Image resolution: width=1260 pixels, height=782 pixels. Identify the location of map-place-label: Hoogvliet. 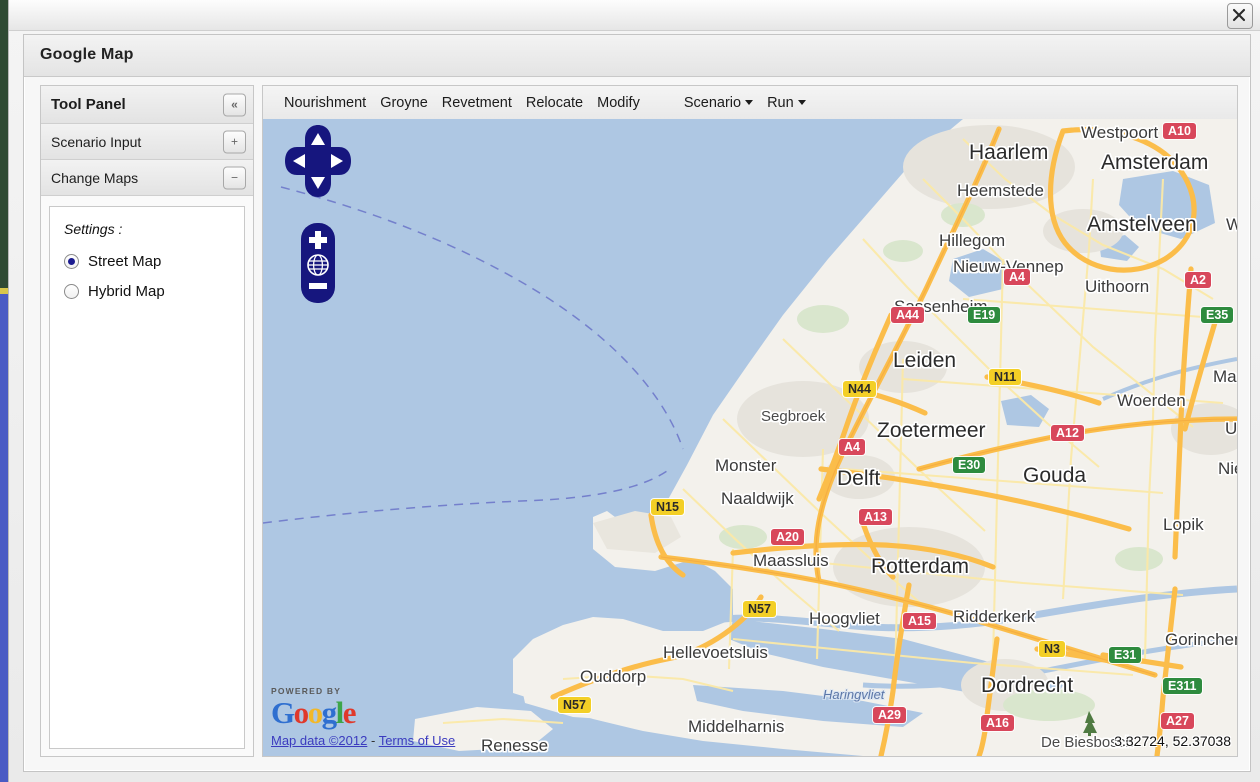
(844, 618).